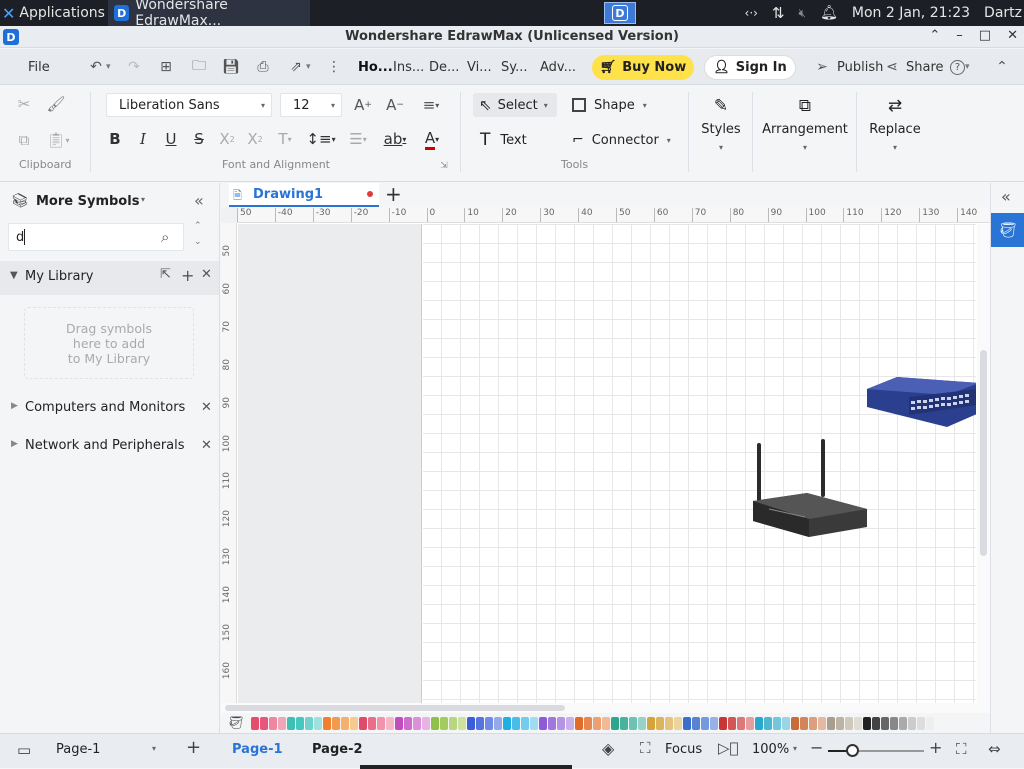 Image resolution: width=1024 pixels, height=769 pixels. Describe the element at coordinates (395, 139) in the screenshot. I see `highlight-color-icon: ab ▾` at that location.